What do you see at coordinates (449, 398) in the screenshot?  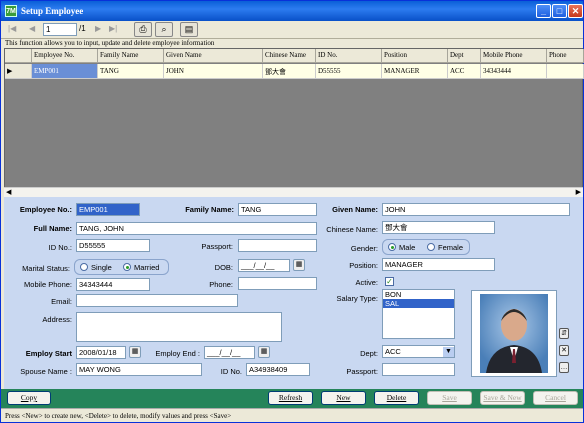 I see `save-button: Save` at bounding box center [449, 398].